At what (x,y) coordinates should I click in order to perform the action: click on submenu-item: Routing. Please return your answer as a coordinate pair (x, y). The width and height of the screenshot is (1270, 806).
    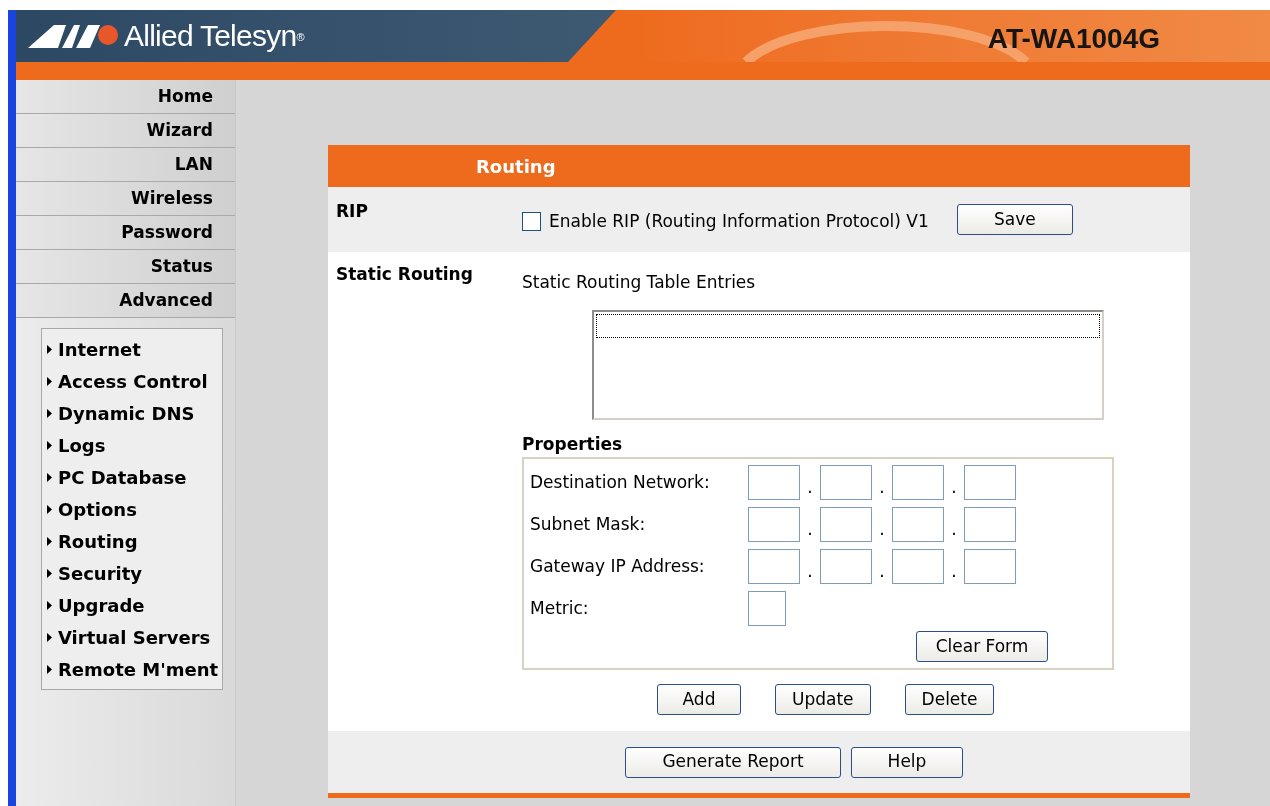
    Looking at the image, I should click on (132, 541).